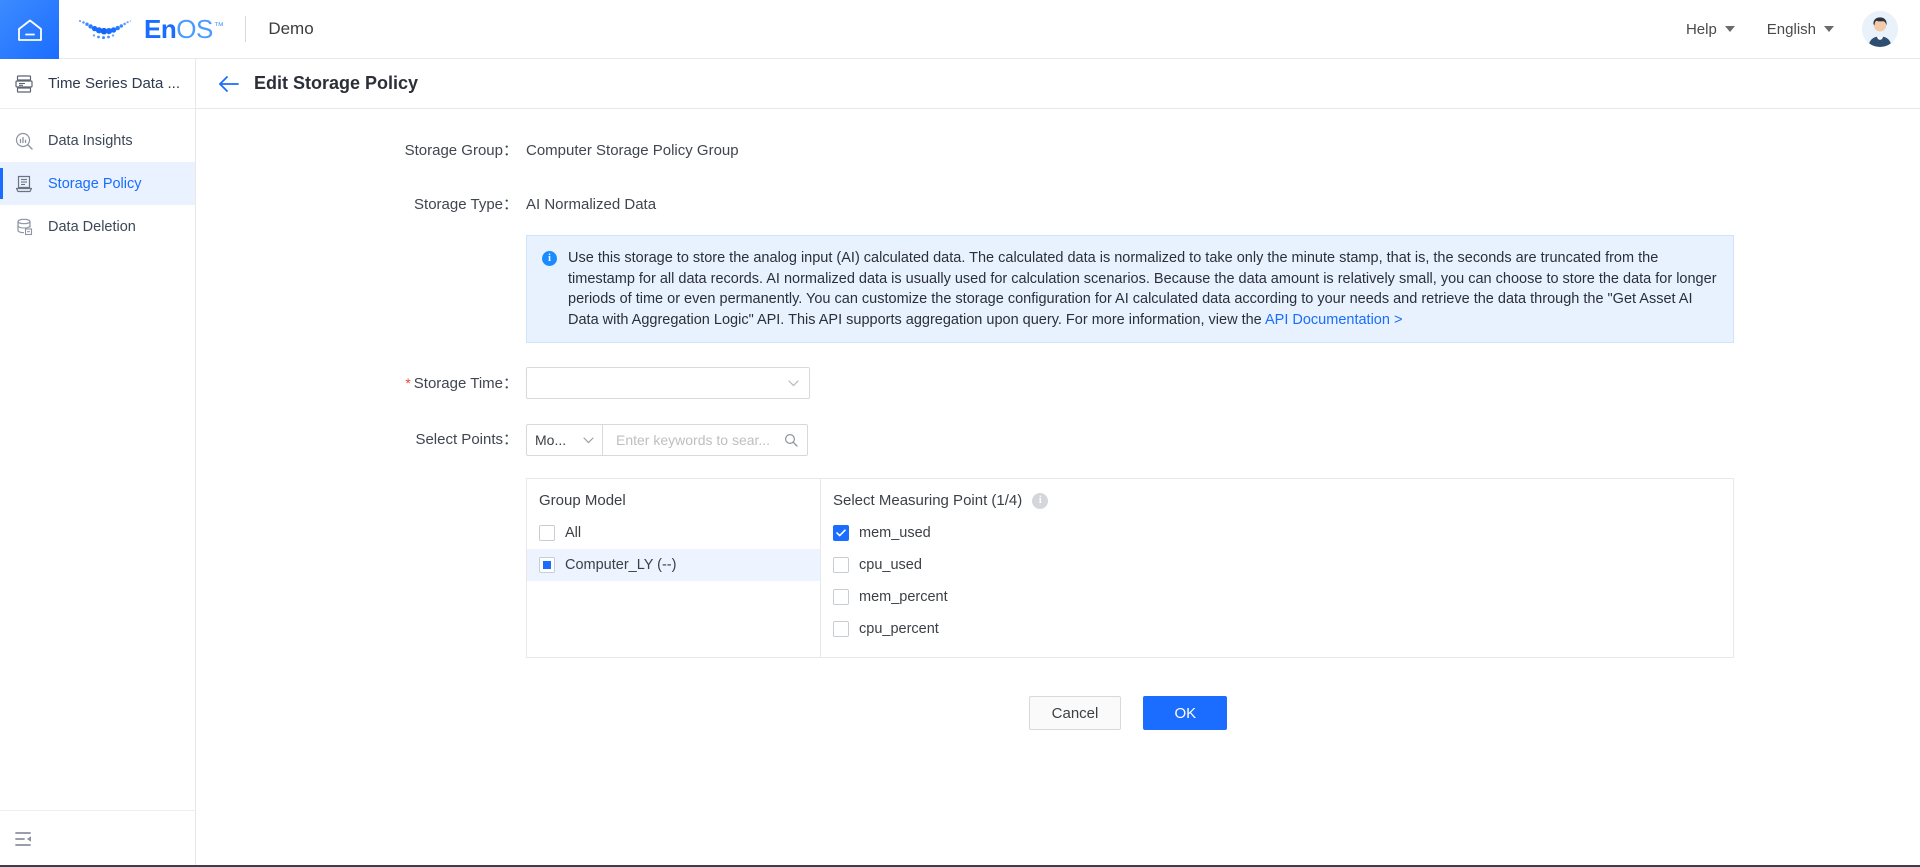 The height and width of the screenshot is (867, 1920). What do you see at coordinates (336, 83) in the screenshot?
I see `page-title: Edit Storage Policy` at bounding box center [336, 83].